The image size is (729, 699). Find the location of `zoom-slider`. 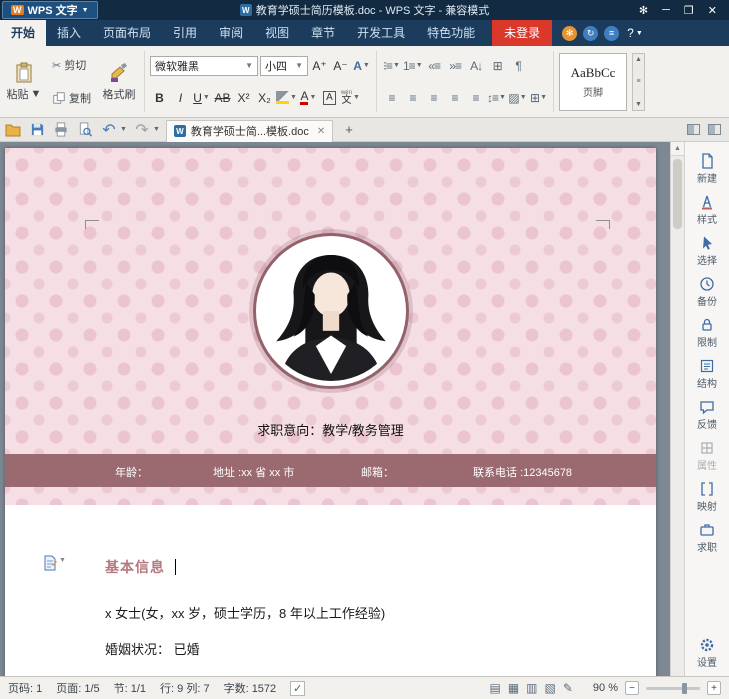

zoom-slider is located at coordinates (673, 688).